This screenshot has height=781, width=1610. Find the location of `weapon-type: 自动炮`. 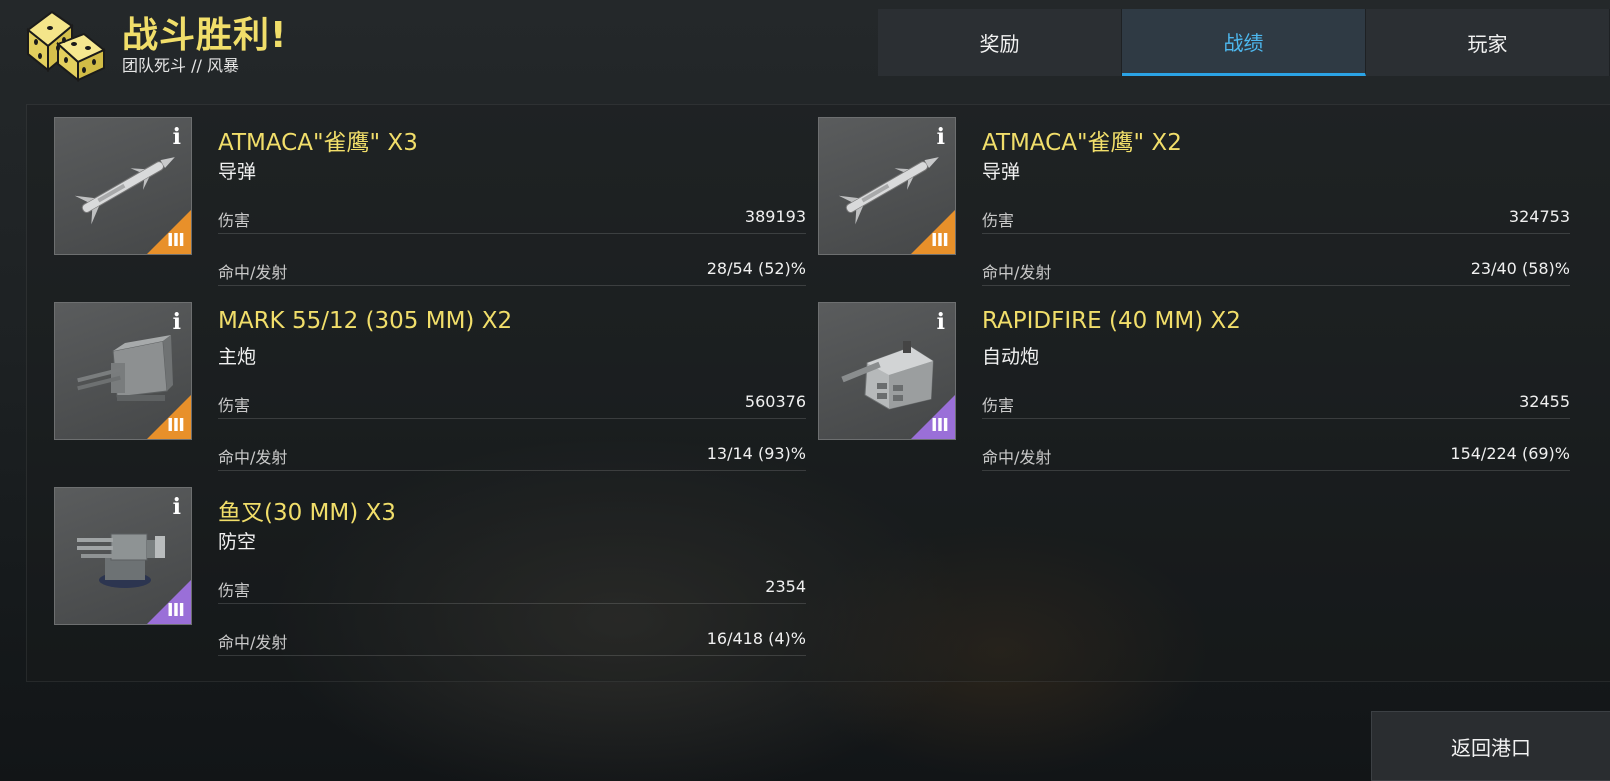

weapon-type: 自动炮 is located at coordinates (1011, 357).